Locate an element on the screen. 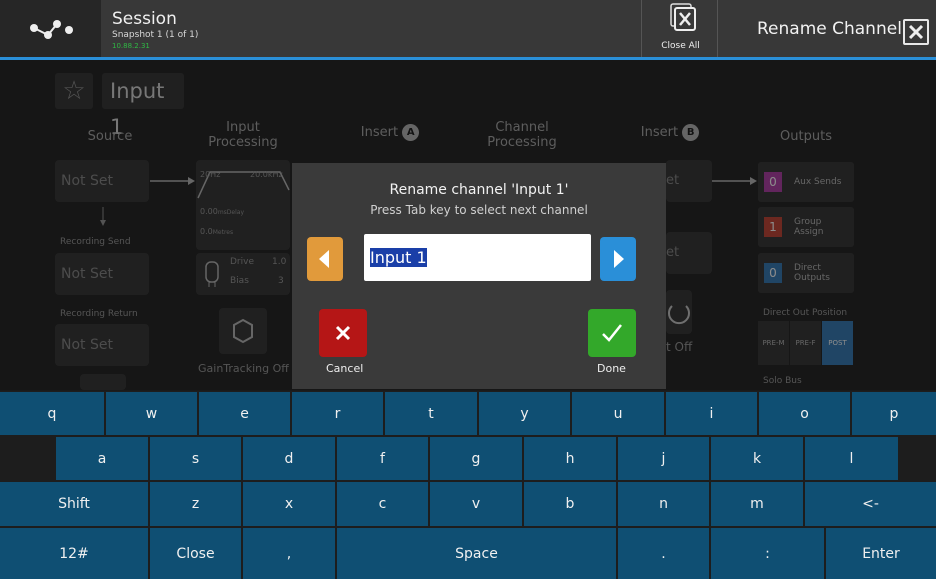 Image resolution: width=936 pixels, height=579 pixels. session-title: Session is located at coordinates (144, 19).